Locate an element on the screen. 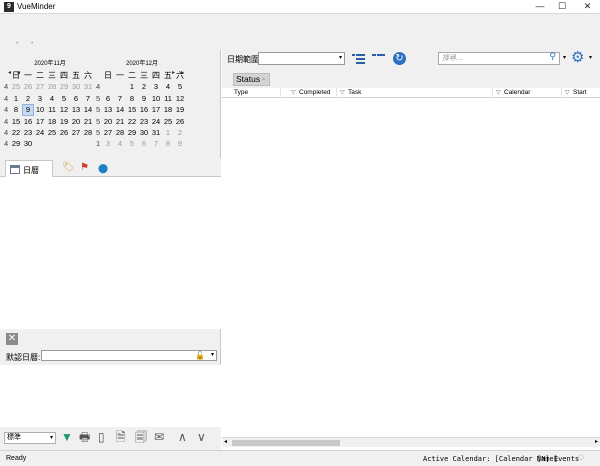  chevron-down-icon: ▾ is located at coordinates (212, 355).